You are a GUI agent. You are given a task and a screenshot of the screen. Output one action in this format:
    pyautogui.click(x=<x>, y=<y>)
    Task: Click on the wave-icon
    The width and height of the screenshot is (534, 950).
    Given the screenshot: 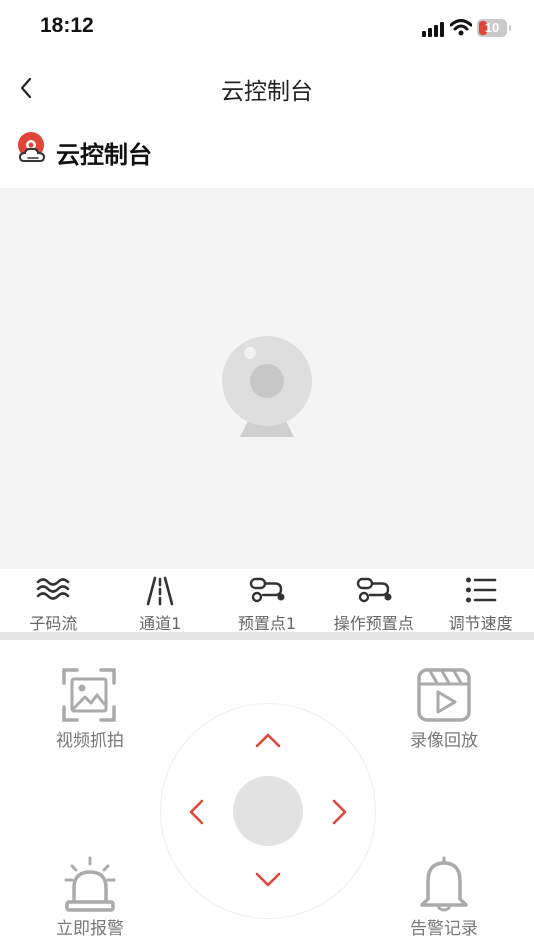 What is the action you would take?
    pyautogui.click(x=53, y=589)
    